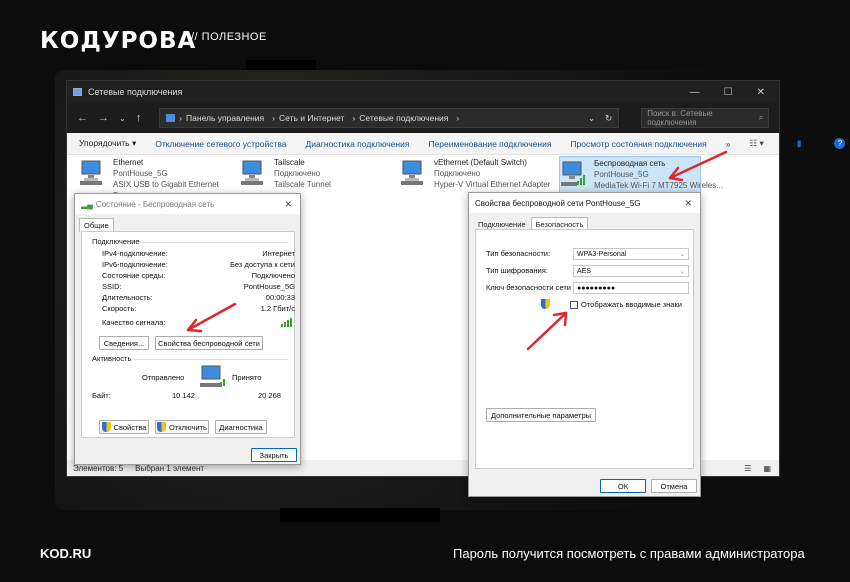  I want to click on status-dialog-title: Состояние - Беспроводная сеть, so click(155, 204).